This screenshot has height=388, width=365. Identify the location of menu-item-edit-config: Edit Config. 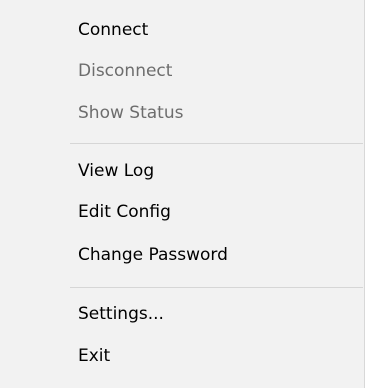
(182, 212).